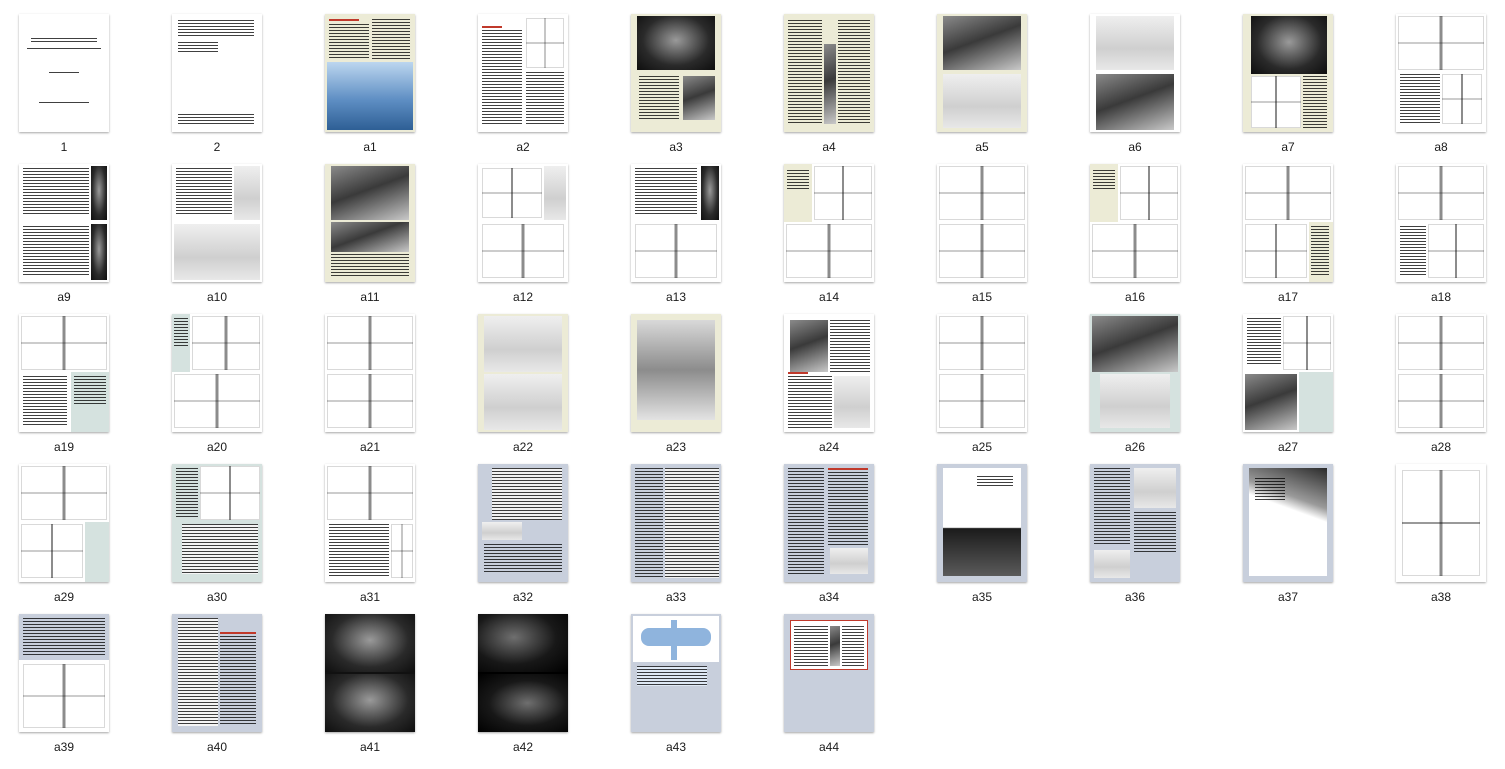 The height and width of the screenshot is (769, 1505). What do you see at coordinates (1135, 234) in the screenshot?
I see `page-thumbnail: a16` at bounding box center [1135, 234].